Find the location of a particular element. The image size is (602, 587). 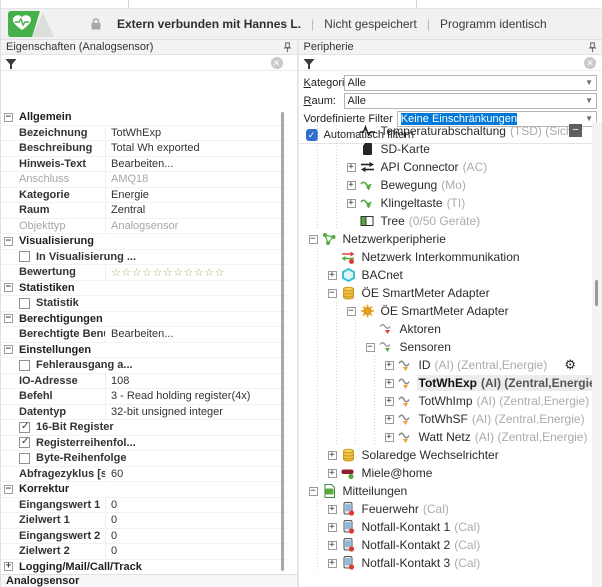

property-value: ☆☆☆☆☆☆☆☆☆☆☆ is located at coordinates (196, 272).